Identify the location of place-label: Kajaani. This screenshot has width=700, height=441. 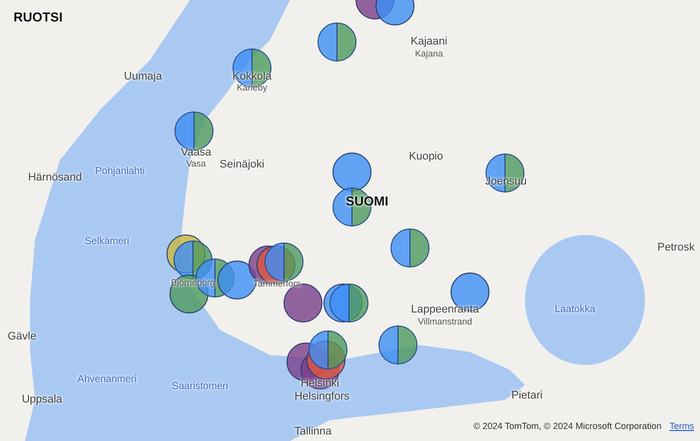
(429, 42).